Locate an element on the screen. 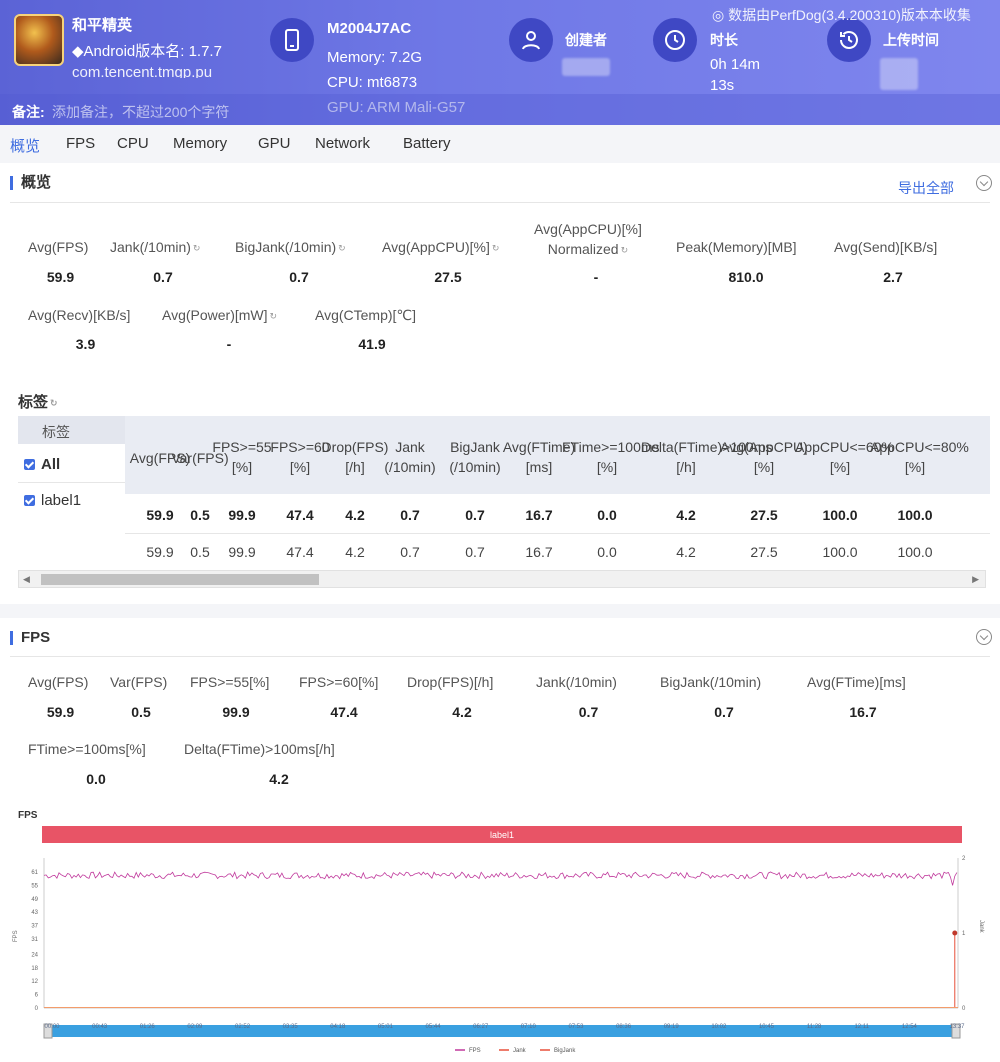 This screenshot has width=1000, height=1062. section-gap is located at coordinates (500, 611).